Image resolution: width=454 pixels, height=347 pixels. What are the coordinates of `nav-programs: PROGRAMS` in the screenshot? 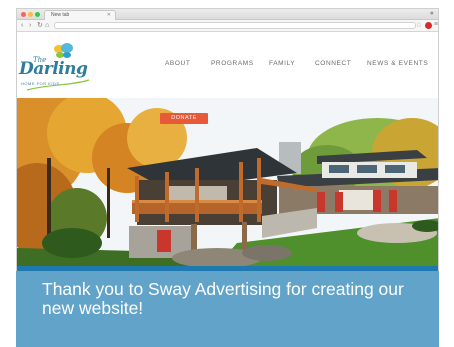 It's located at (232, 63).